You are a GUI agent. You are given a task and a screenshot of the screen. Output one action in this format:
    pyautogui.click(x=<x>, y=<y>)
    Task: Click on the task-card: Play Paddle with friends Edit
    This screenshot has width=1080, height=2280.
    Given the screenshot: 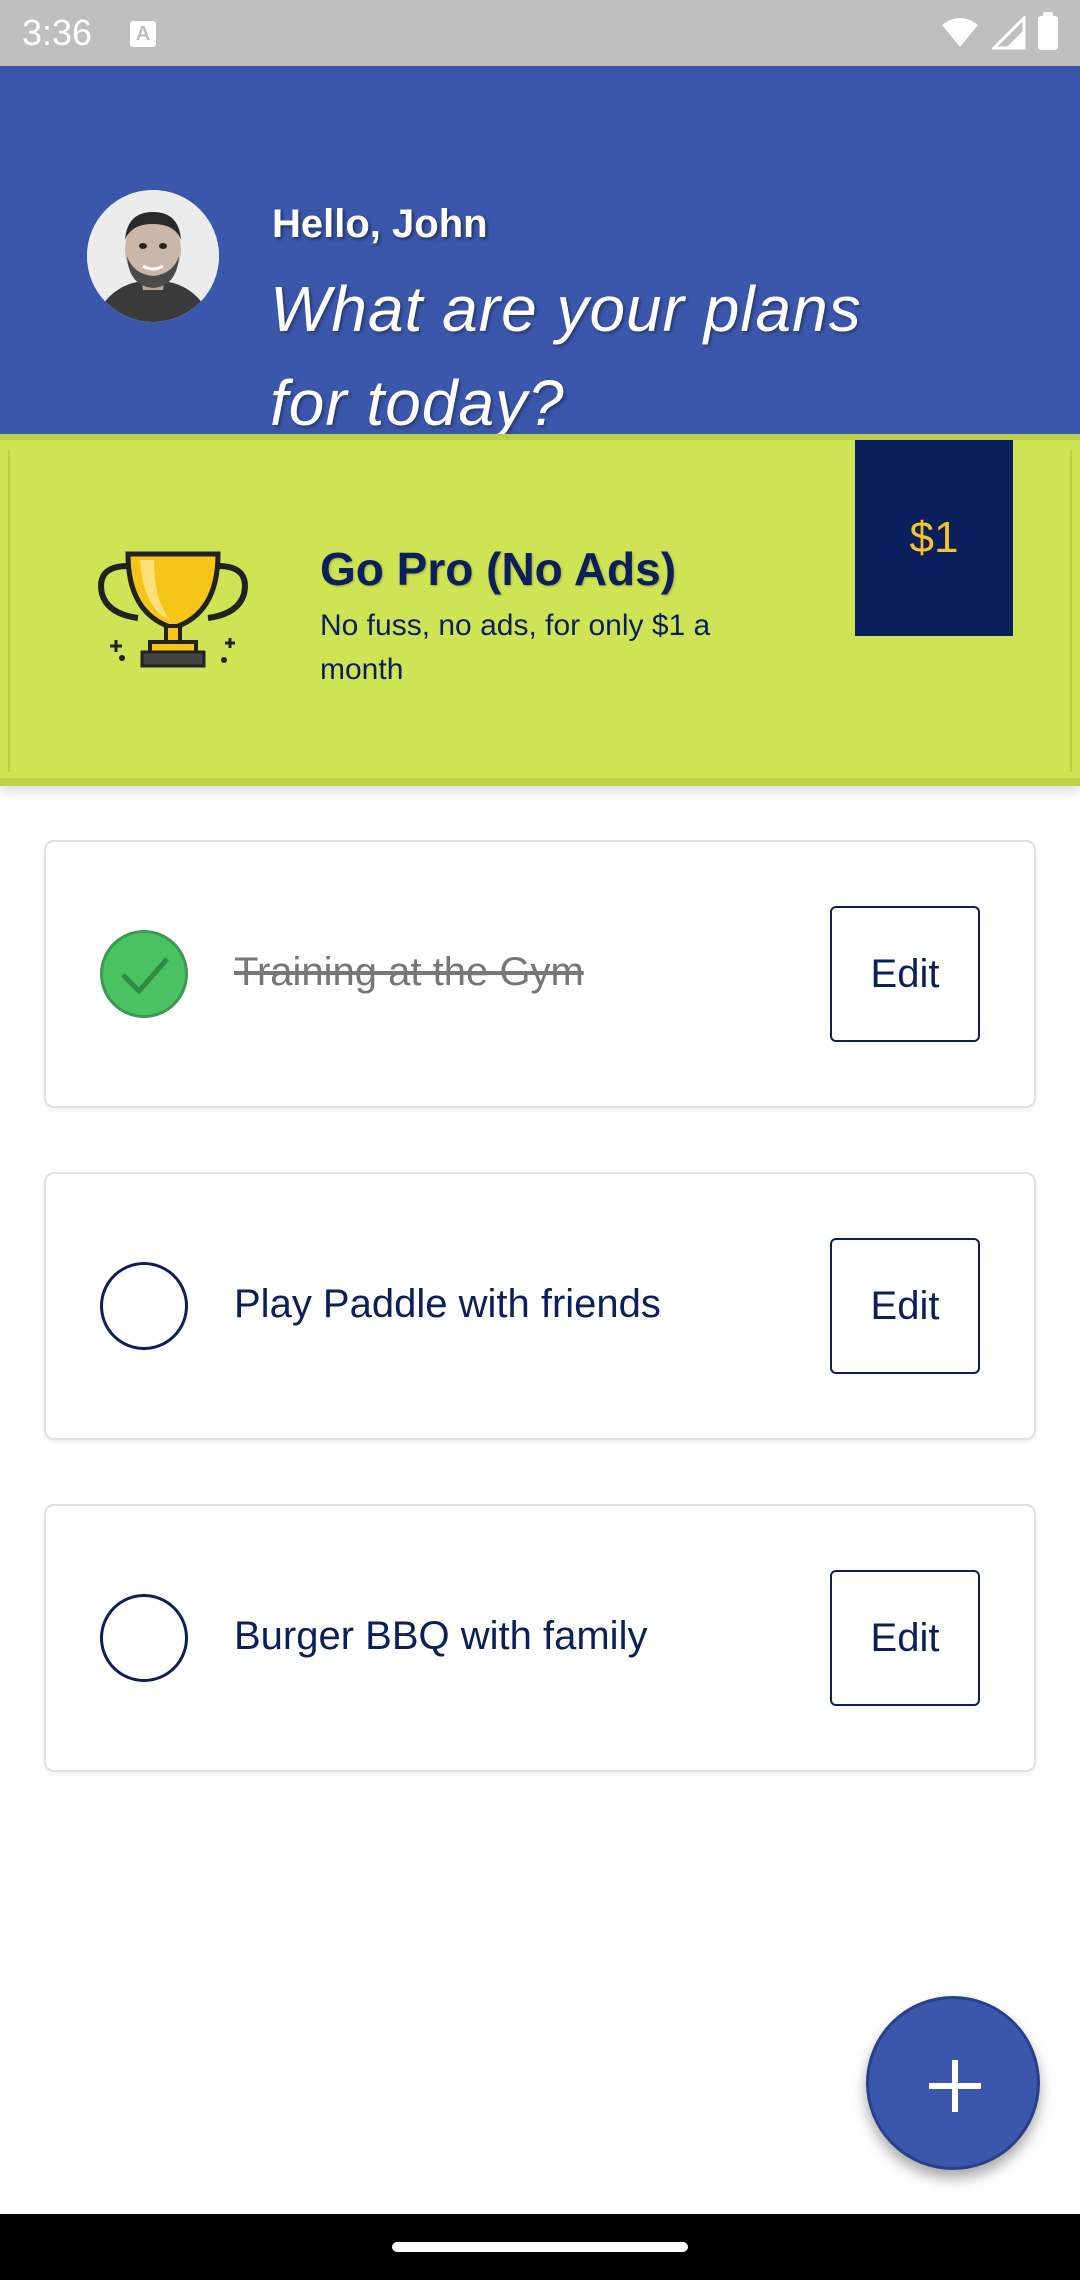 What is the action you would take?
    pyautogui.click(x=540, y=1306)
    